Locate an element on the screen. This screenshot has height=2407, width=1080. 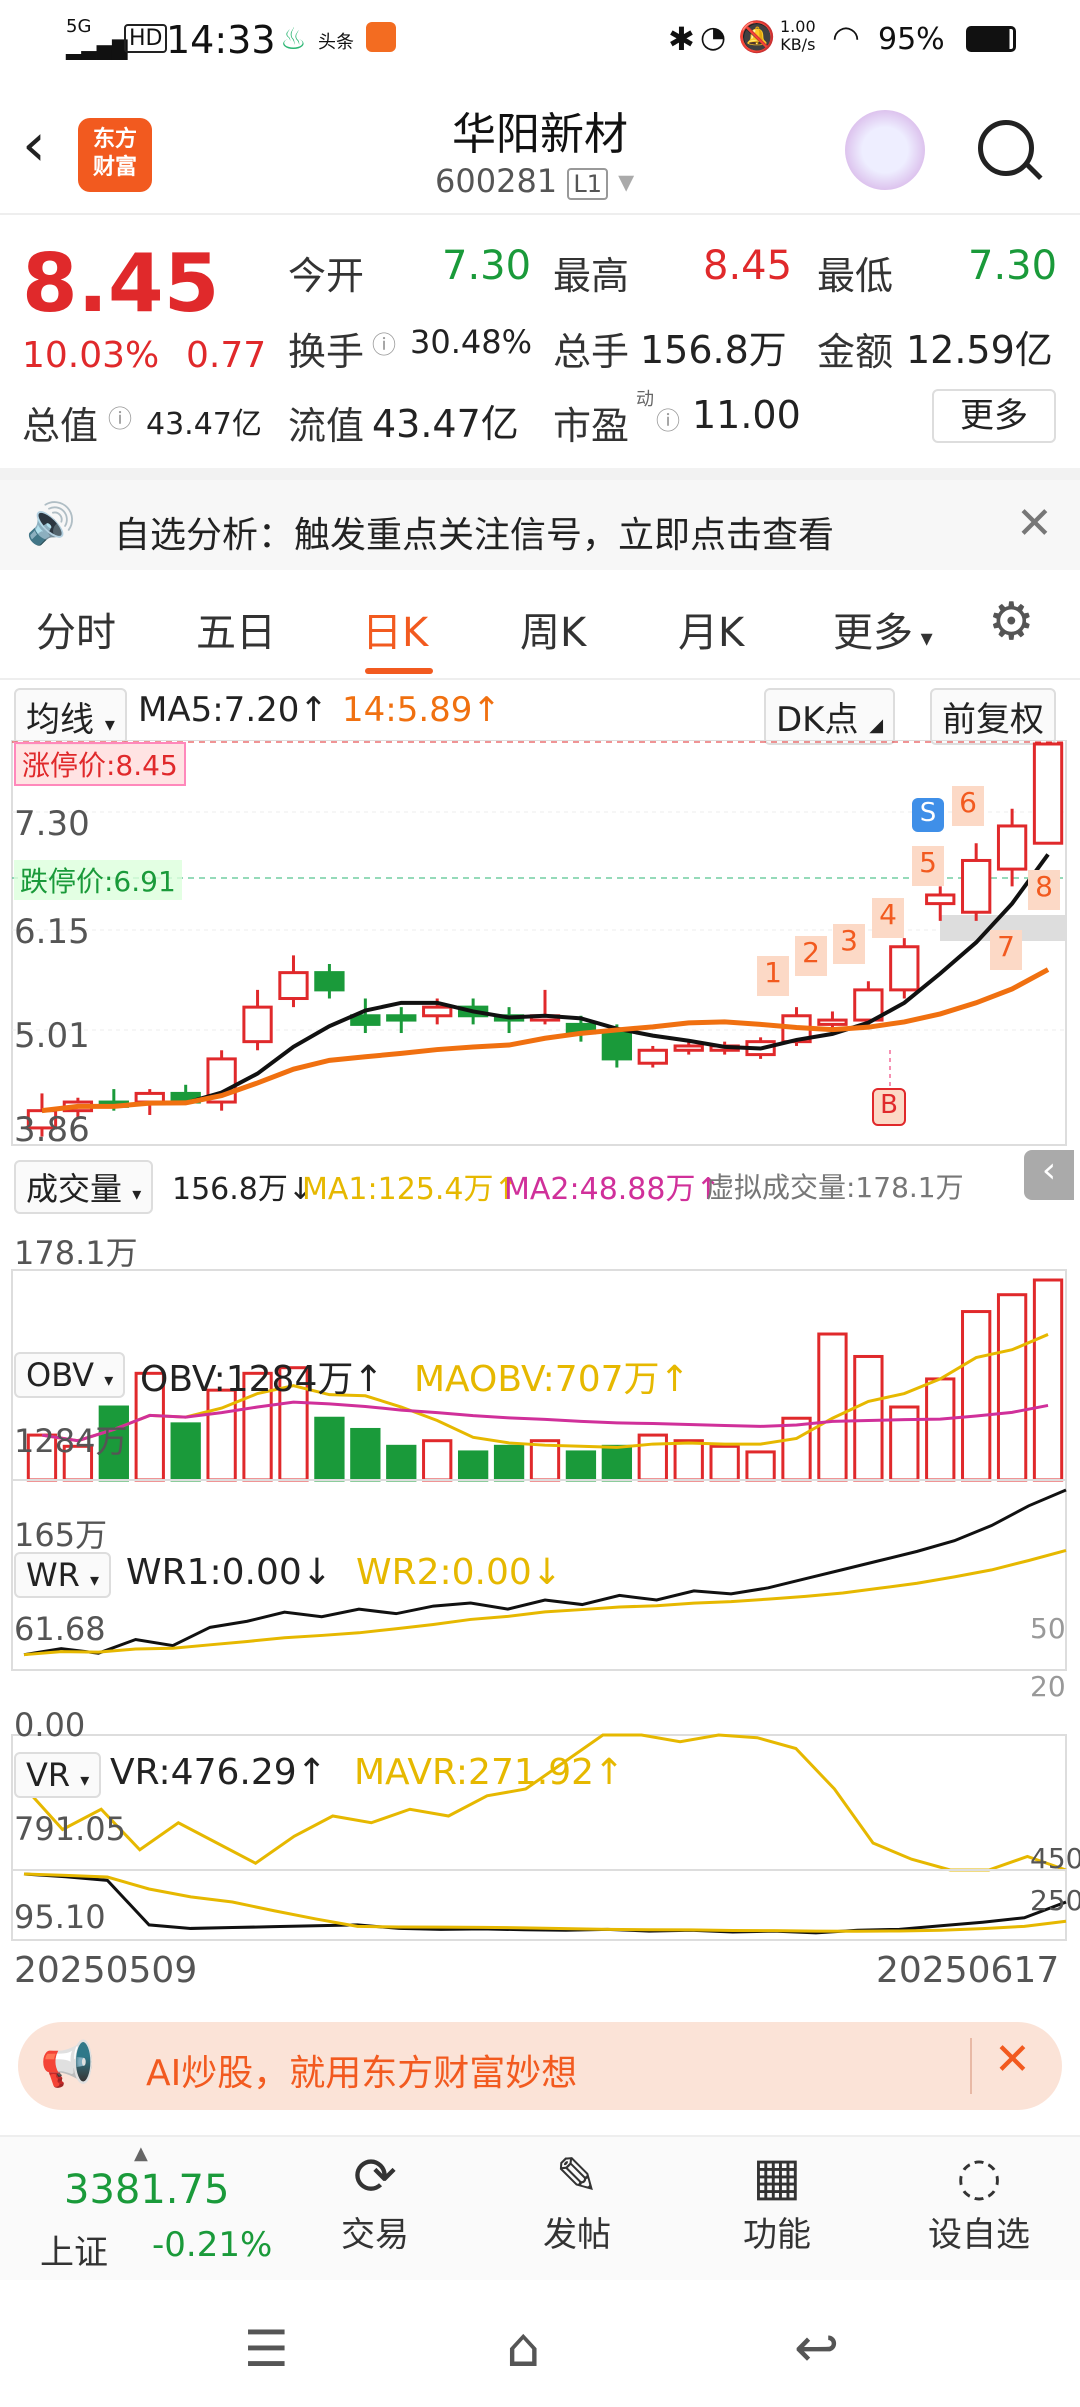
vr-selector: VR ▾ is located at coordinates (58, 1775).